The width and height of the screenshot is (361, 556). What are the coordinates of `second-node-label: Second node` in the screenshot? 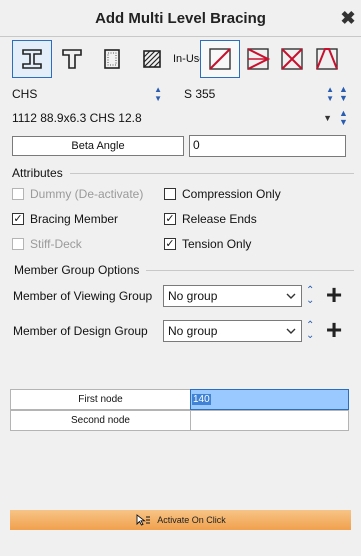 It's located at (100, 420).